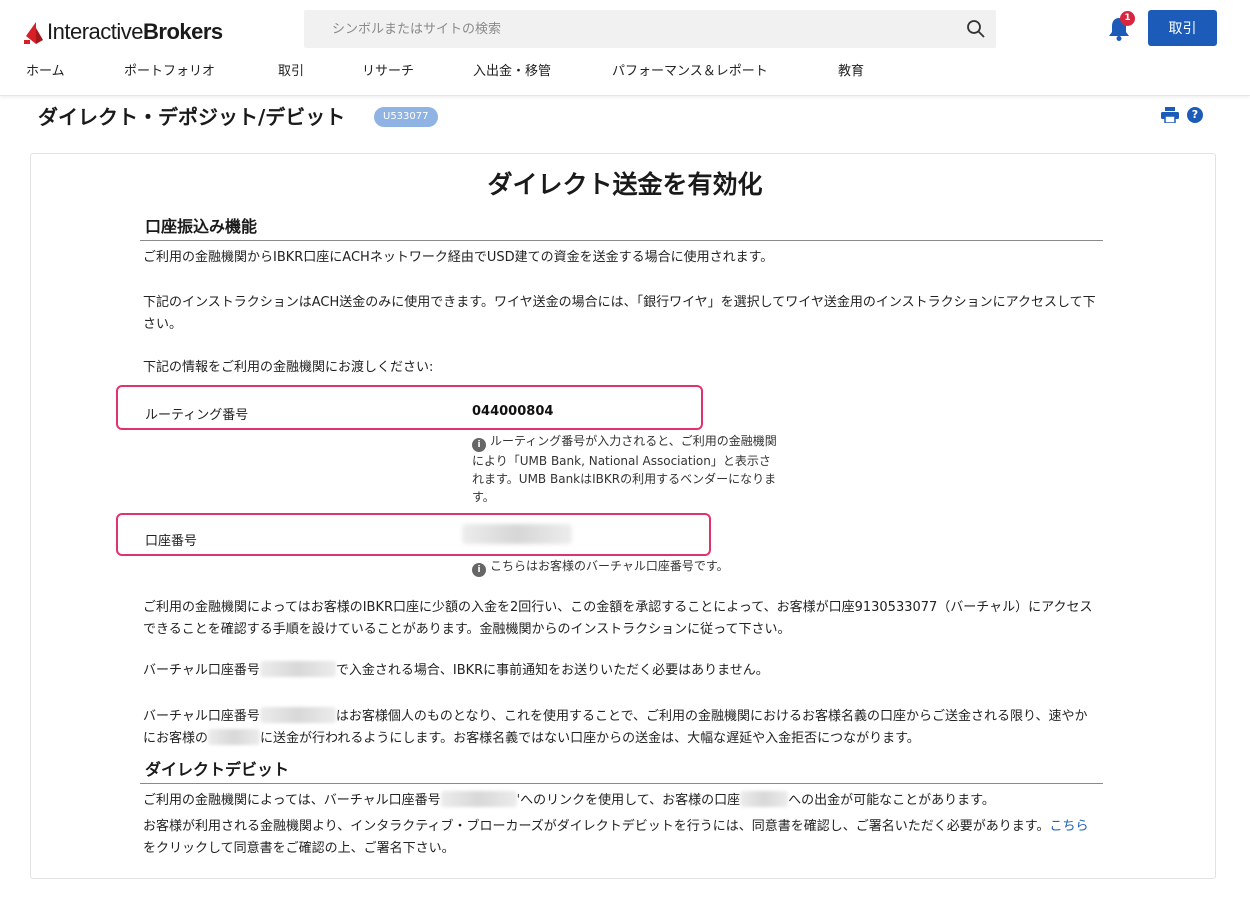 This screenshot has width=1250, height=904. What do you see at coordinates (135, 31) in the screenshot?
I see `logo-wordmark: InteractiveBrokers` at bounding box center [135, 31].